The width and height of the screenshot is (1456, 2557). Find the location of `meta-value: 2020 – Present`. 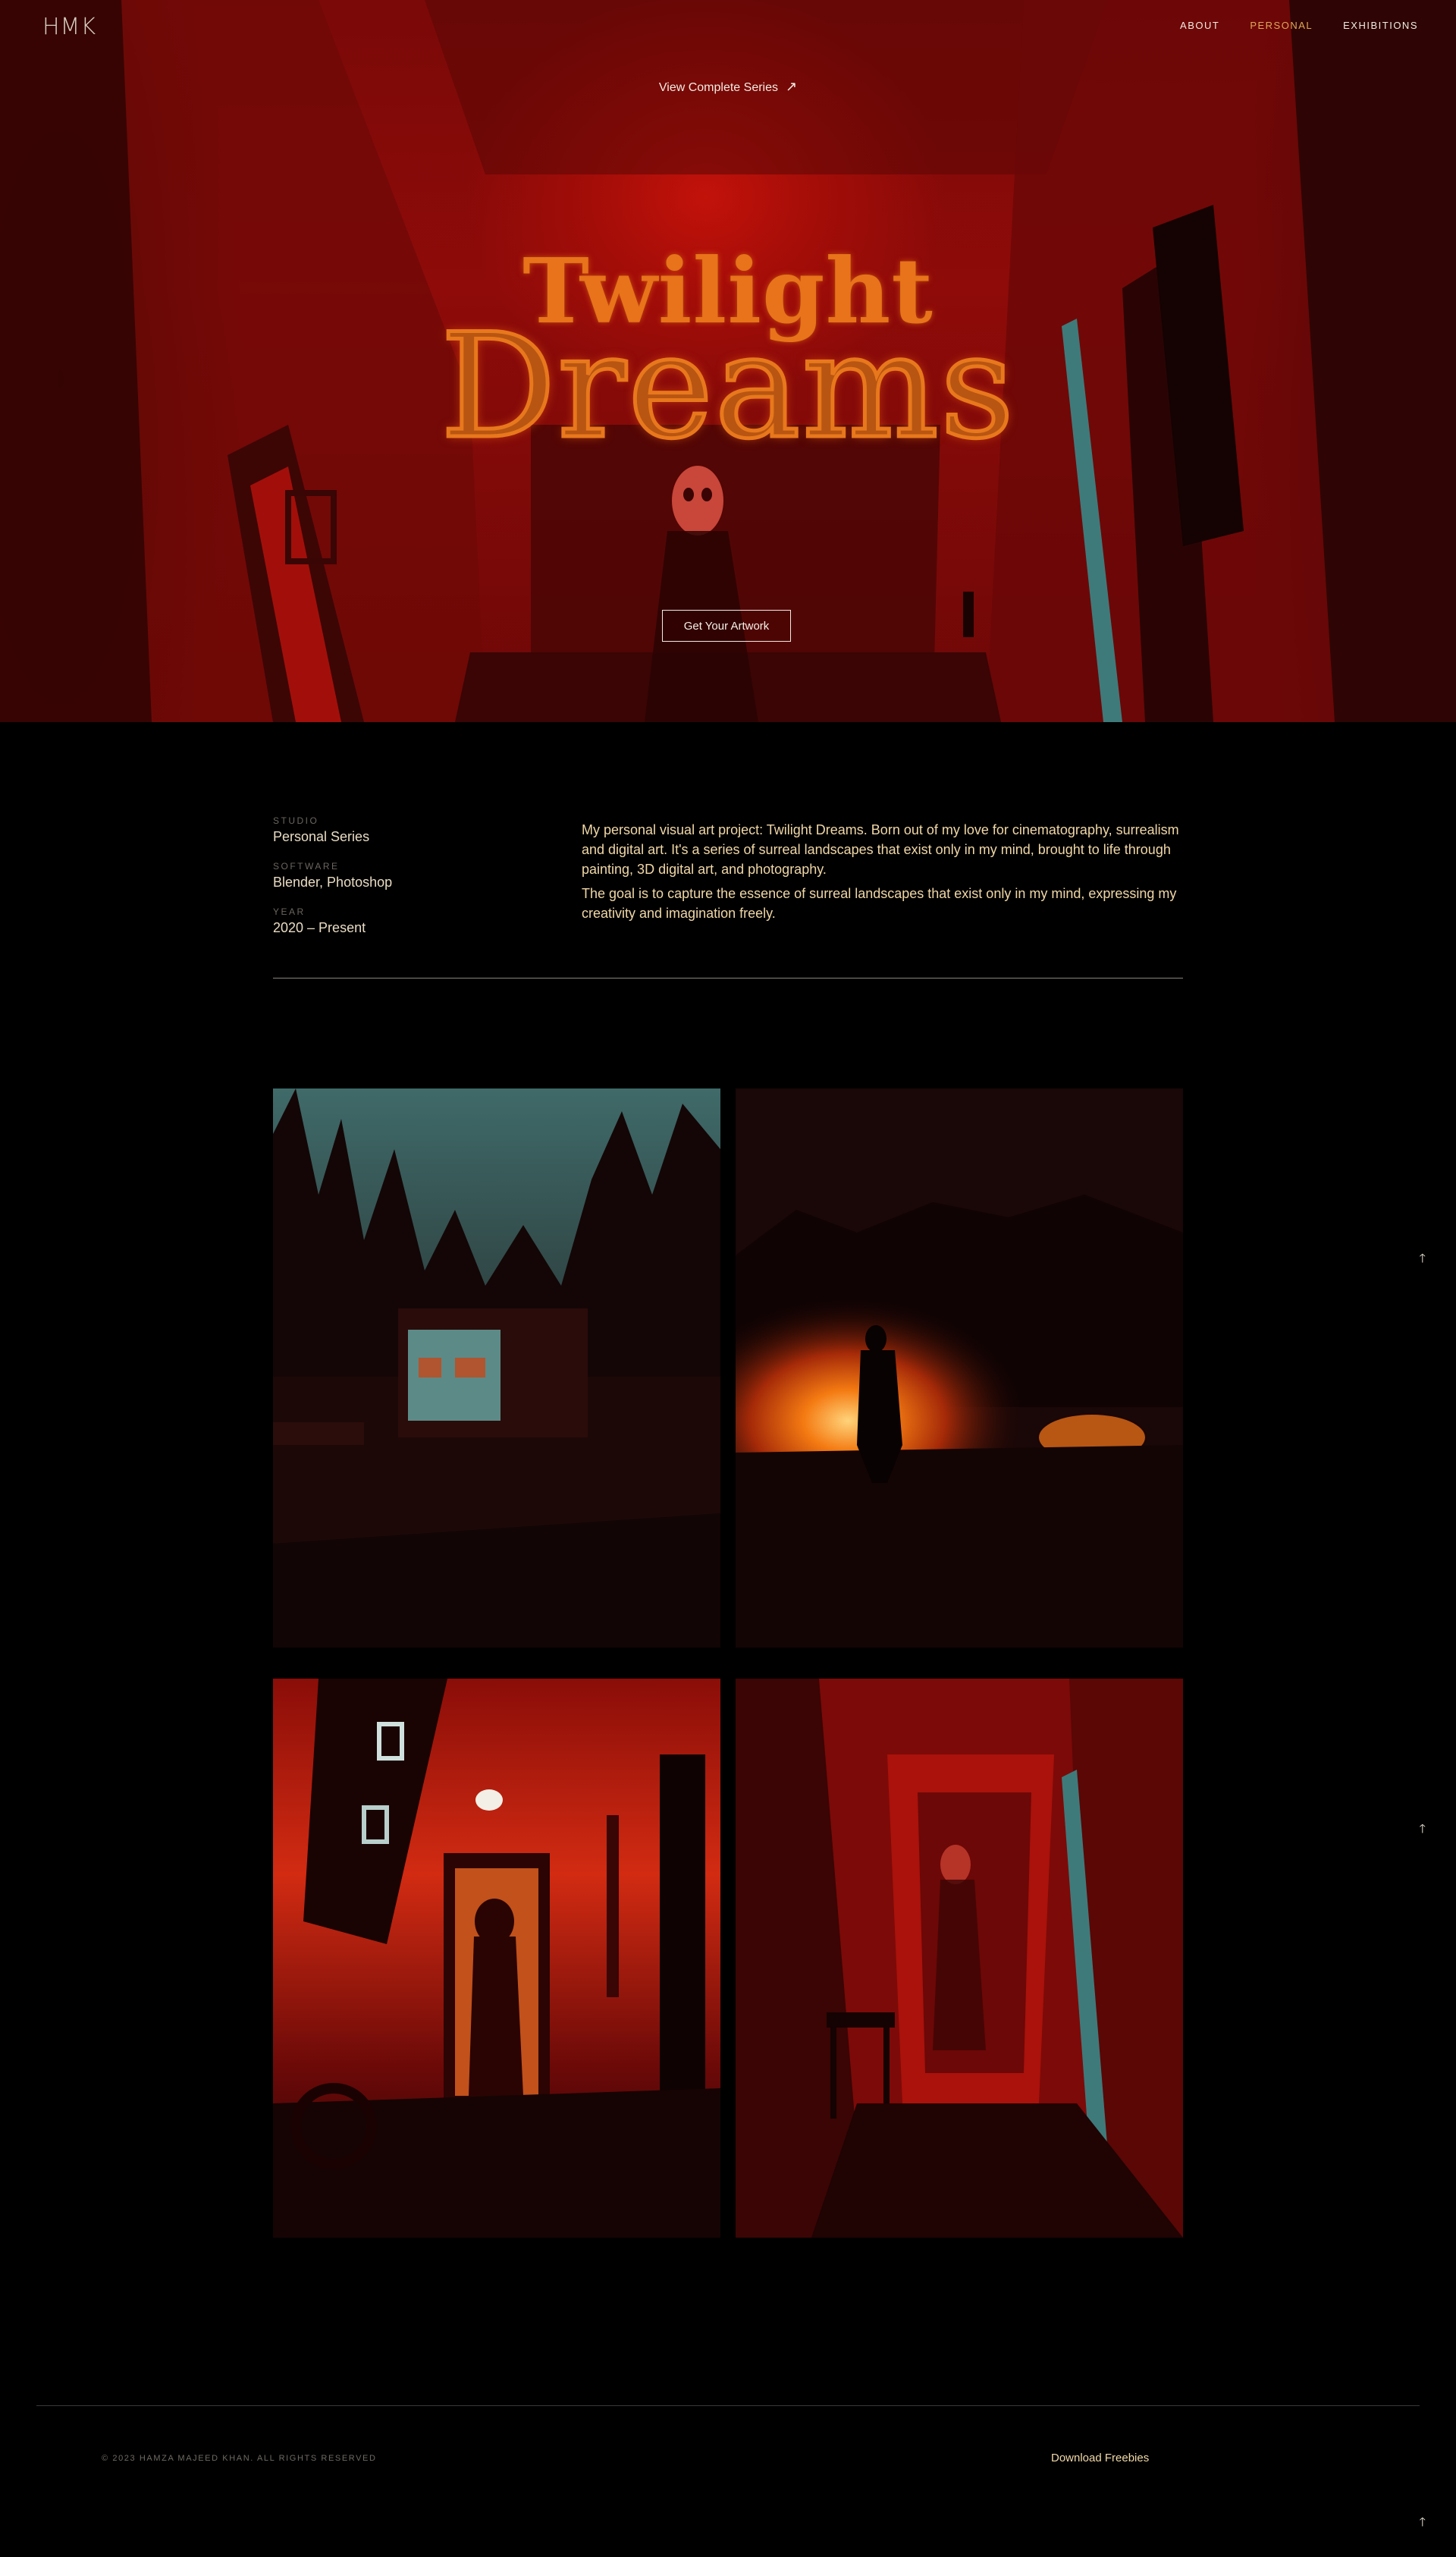

meta-value: 2020 – Present is located at coordinates (319, 927).